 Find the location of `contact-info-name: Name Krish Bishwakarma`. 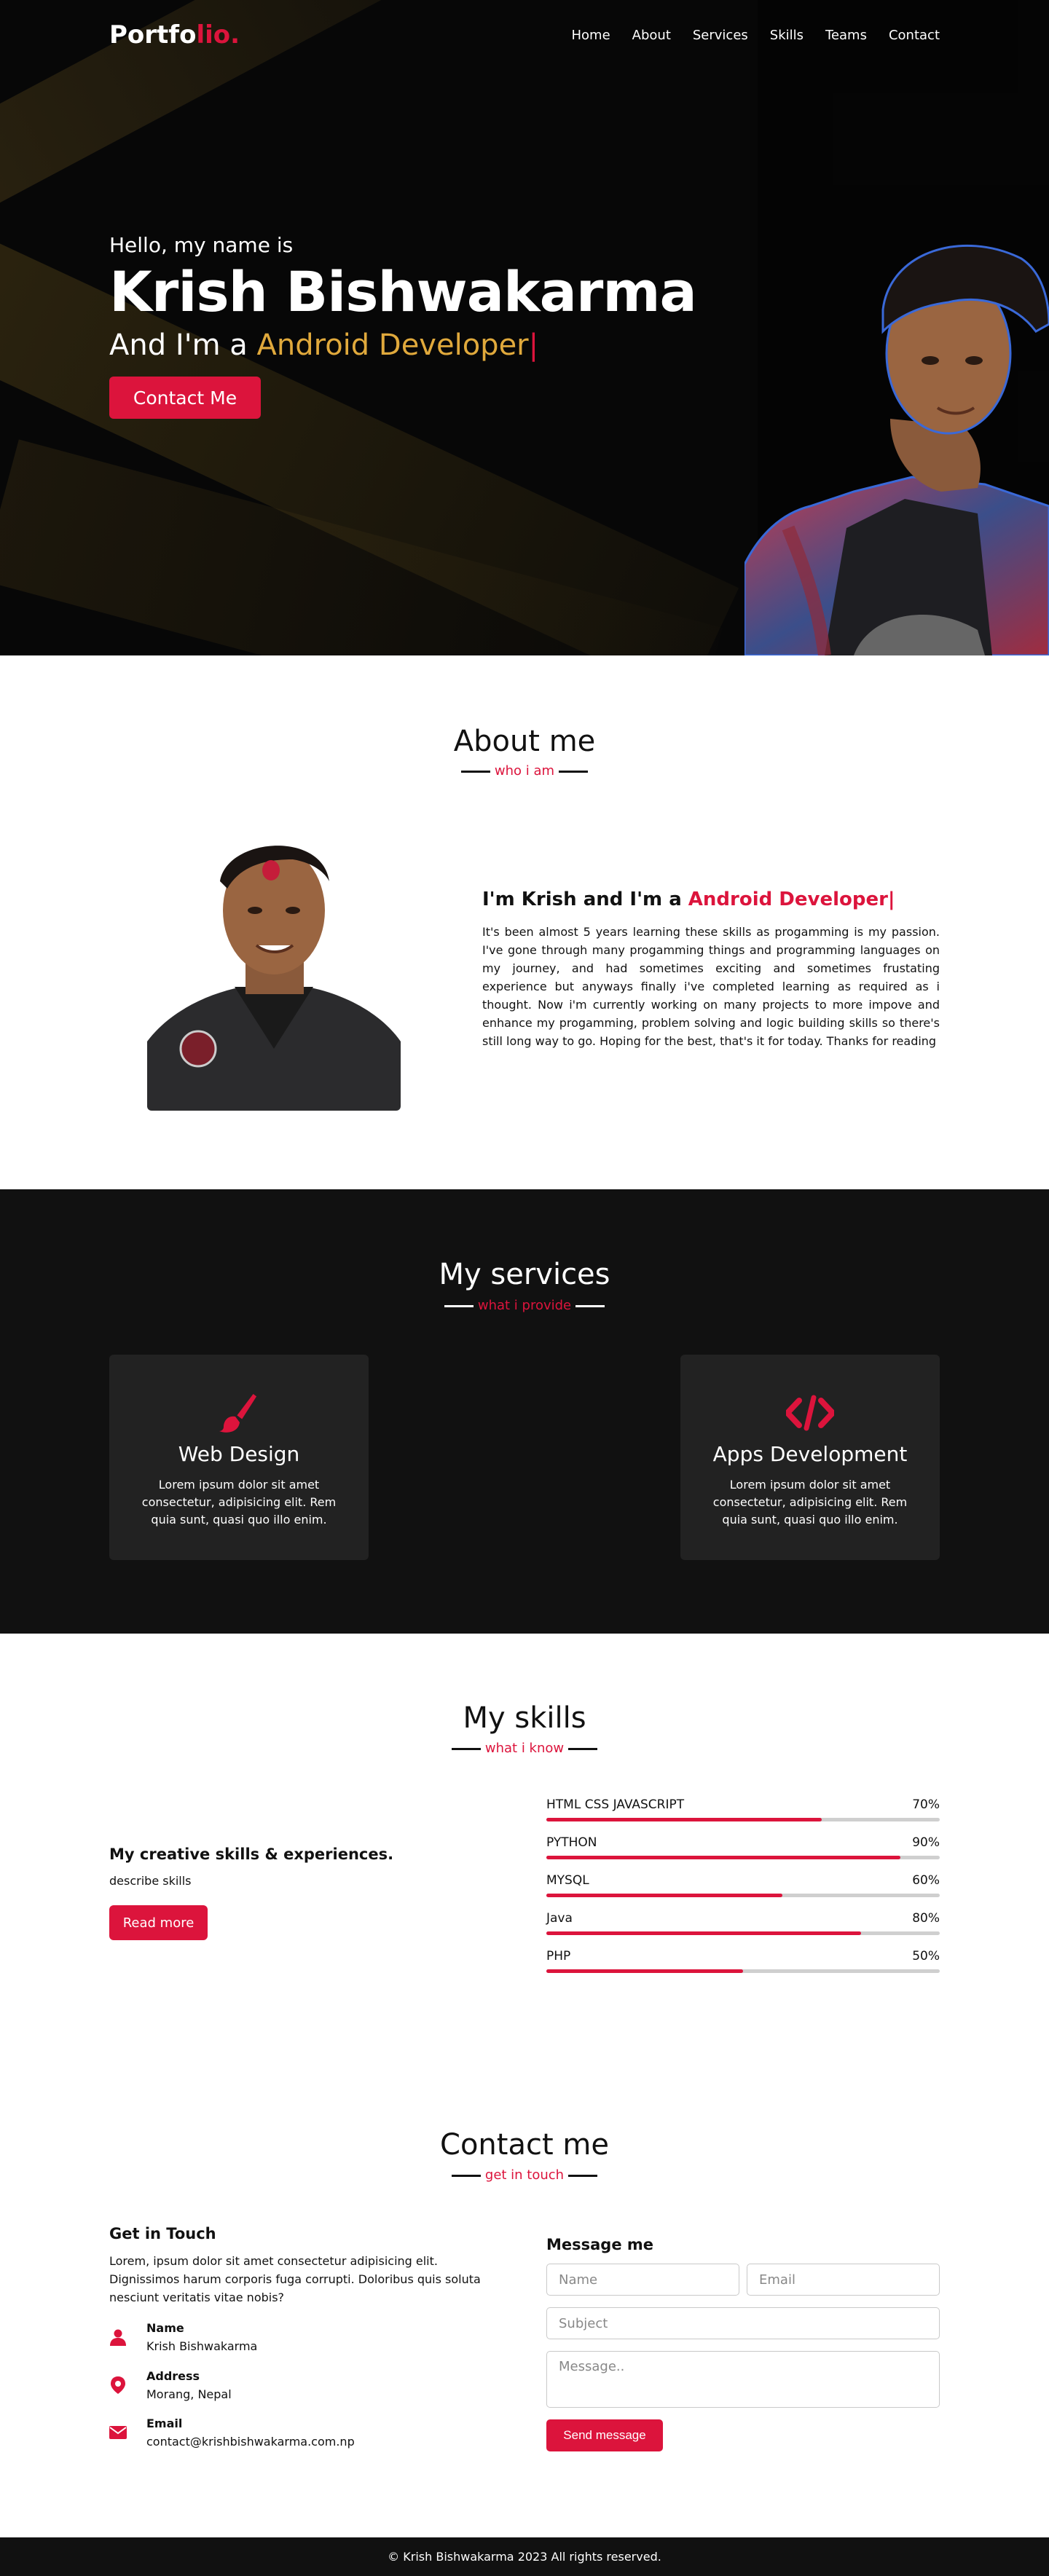

contact-info-name: Name Krish Bishwakarma is located at coordinates (306, 2339).